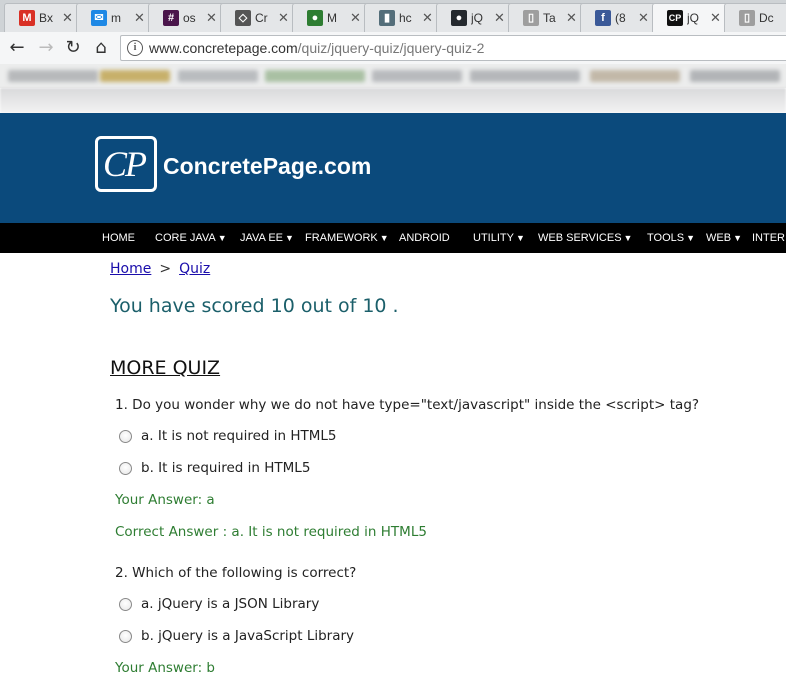  What do you see at coordinates (27, 18) in the screenshot?
I see `gmail-icon: M` at bounding box center [27, 18].